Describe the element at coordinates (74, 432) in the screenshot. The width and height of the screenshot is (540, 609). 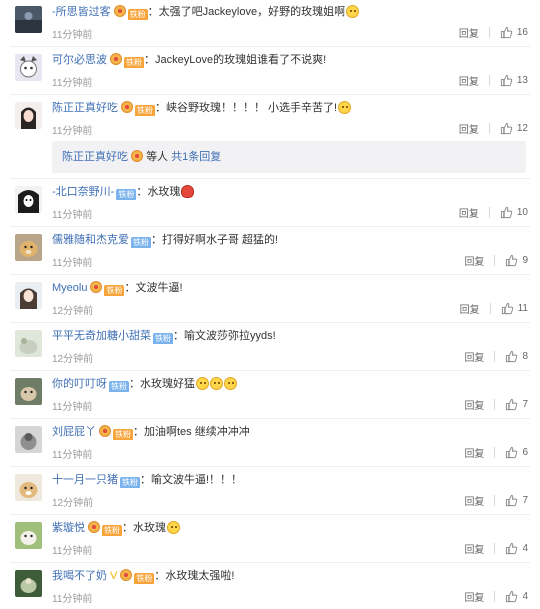
I see `username-link: 刘屁屁丫` at that location.